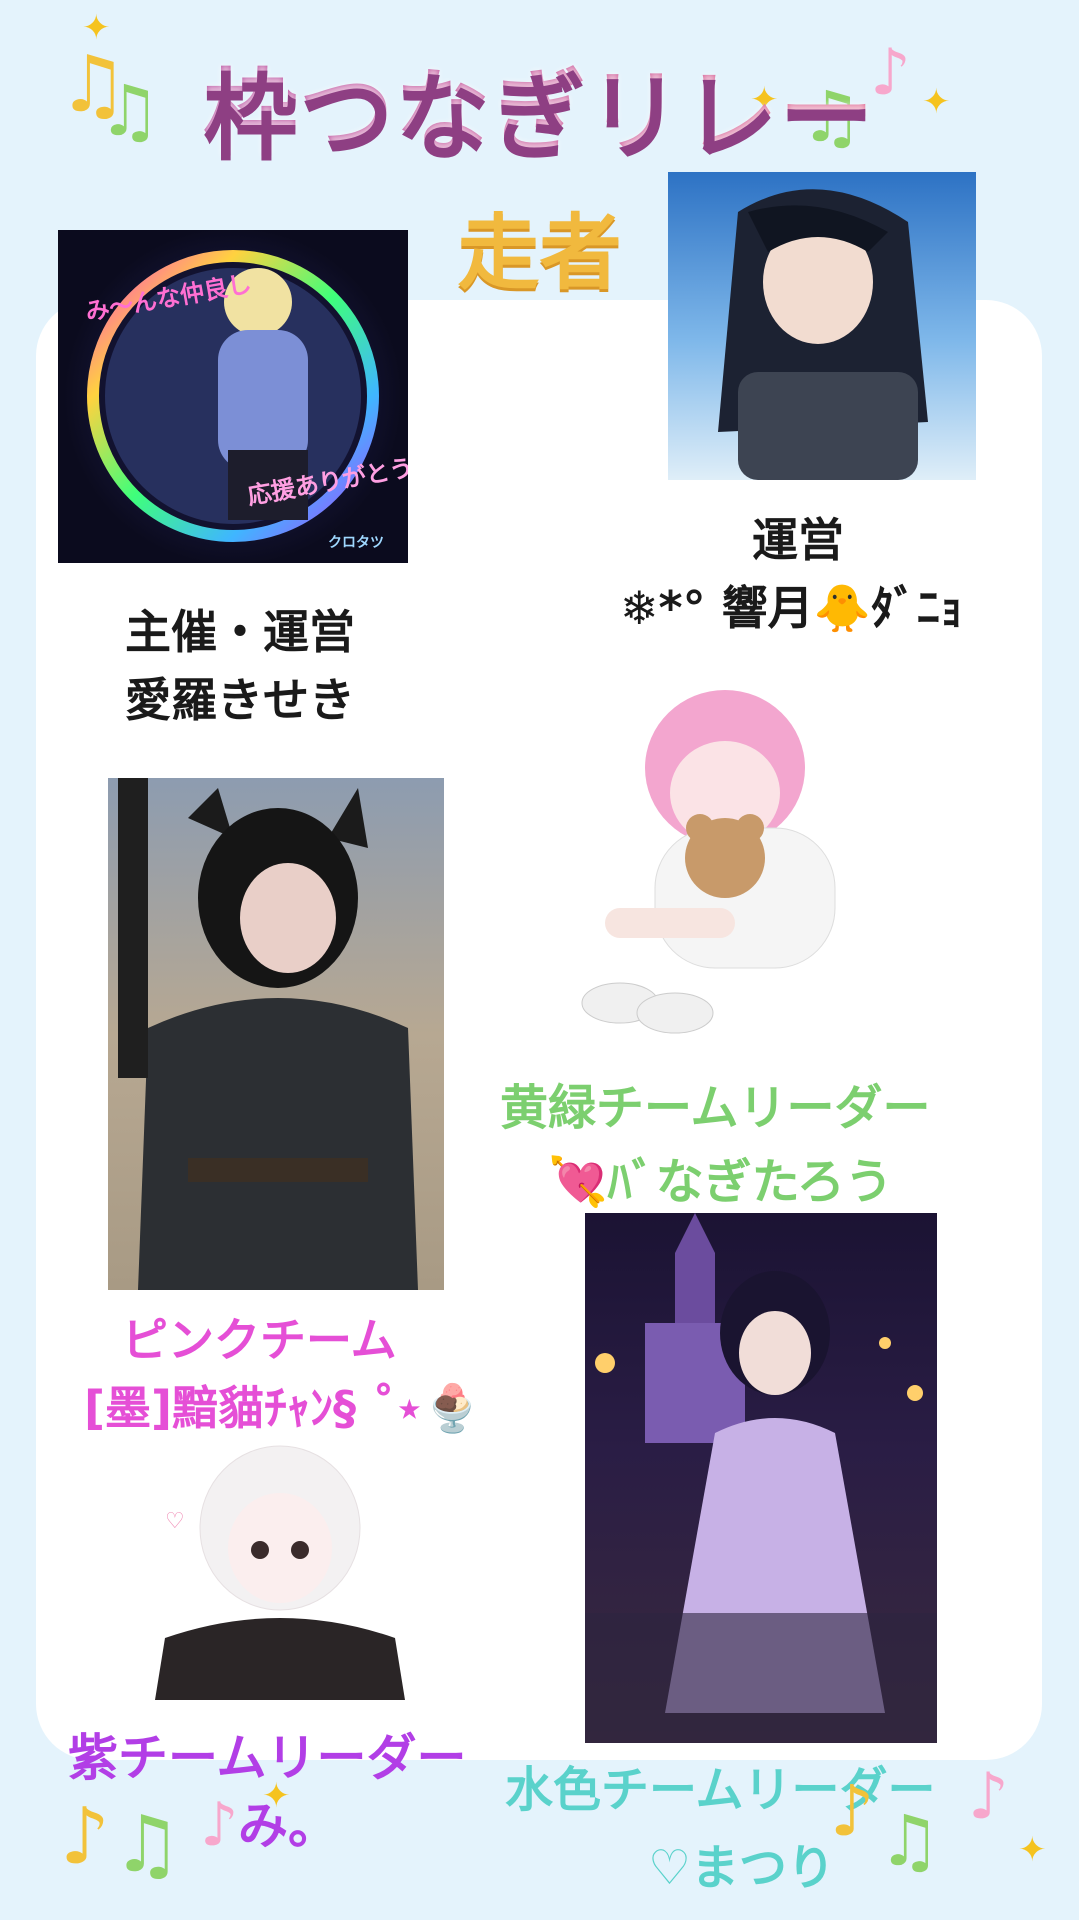 This screenshot has width=1079, height=1920. Describe the element at coordinates (283, 1408) in the screenshot. I see `runner-name-pink: [墨]黯貓ﾁｬﾝ§ ˚⋆🍨` at that location.